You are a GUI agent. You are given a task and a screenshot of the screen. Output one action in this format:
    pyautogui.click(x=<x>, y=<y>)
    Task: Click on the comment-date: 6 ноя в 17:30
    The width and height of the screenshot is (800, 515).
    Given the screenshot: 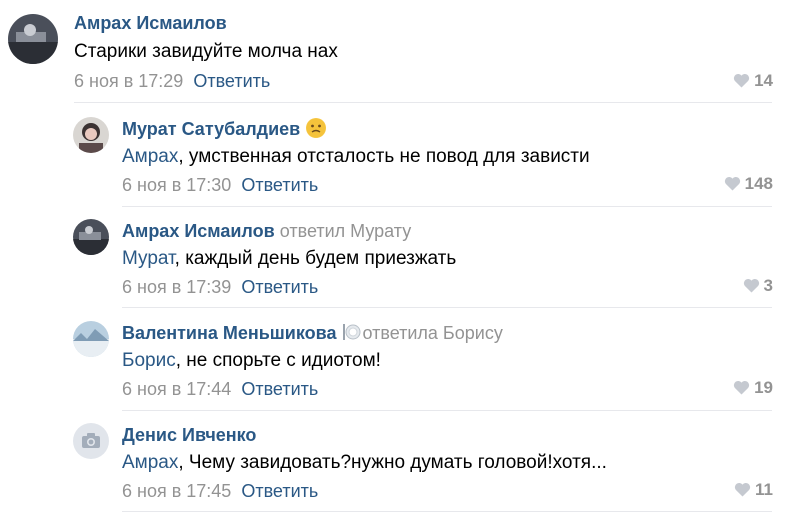 What is the action you would take?
    pyautogui.click(x=176, y=185)
    